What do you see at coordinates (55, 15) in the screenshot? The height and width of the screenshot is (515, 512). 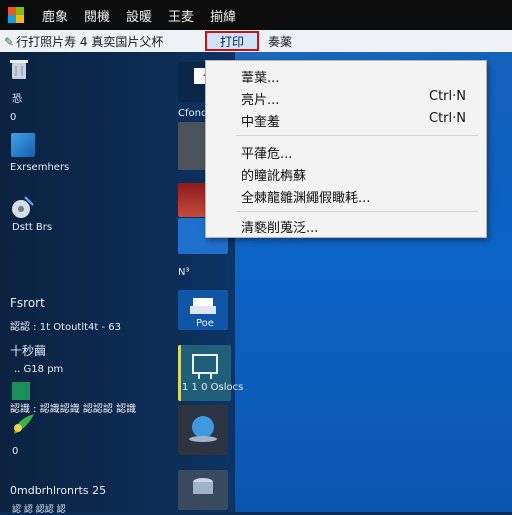 I see `menu-item-1: 鹿象` at bounding box center [55, 15].